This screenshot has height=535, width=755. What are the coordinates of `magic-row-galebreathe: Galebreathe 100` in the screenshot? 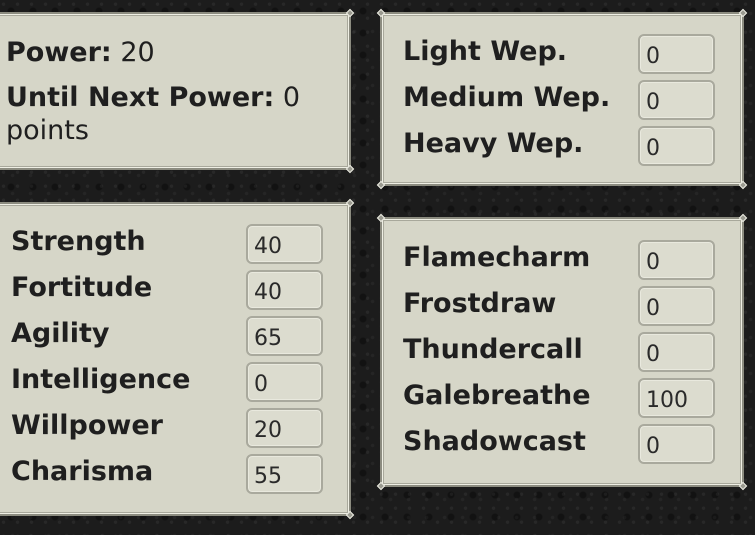 It's located at (563, 399).